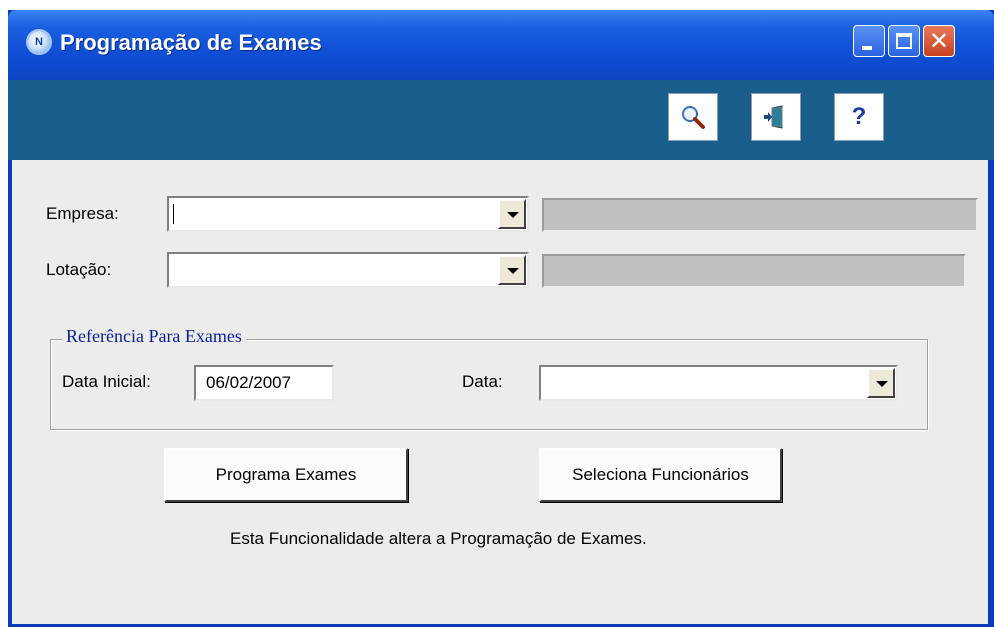 The image size is (994, 627). Describe the element at coordinates (348, 214) in the screenshot. I see `empresa-select` at that location.